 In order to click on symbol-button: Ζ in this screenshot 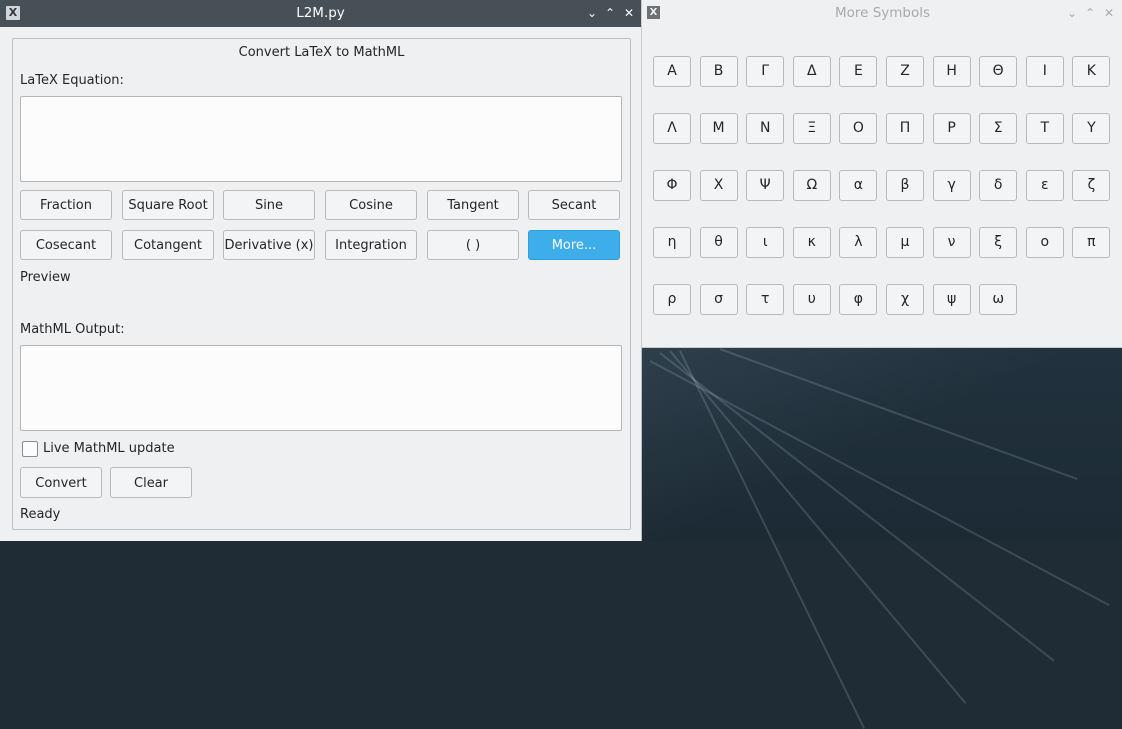, I will do `click(905, 71)`.